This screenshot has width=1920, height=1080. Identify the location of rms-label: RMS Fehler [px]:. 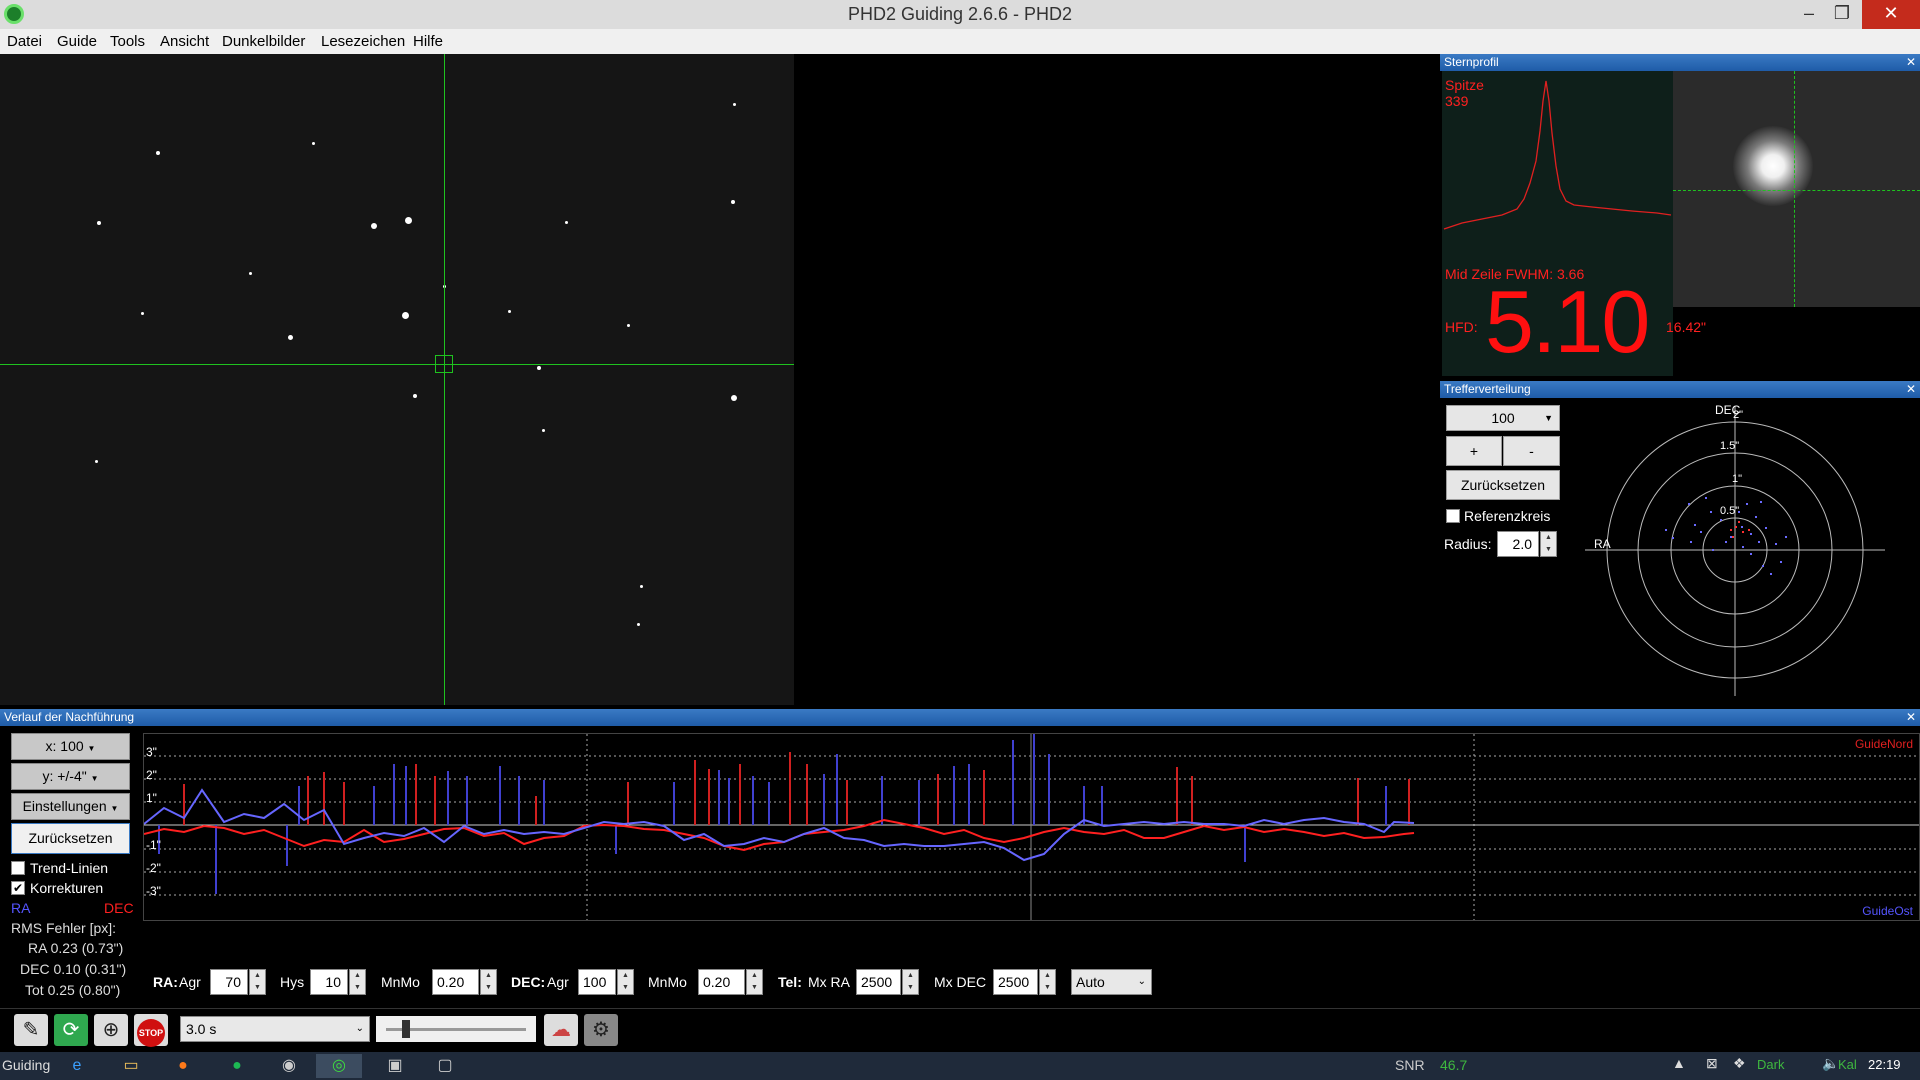
(64, 928).